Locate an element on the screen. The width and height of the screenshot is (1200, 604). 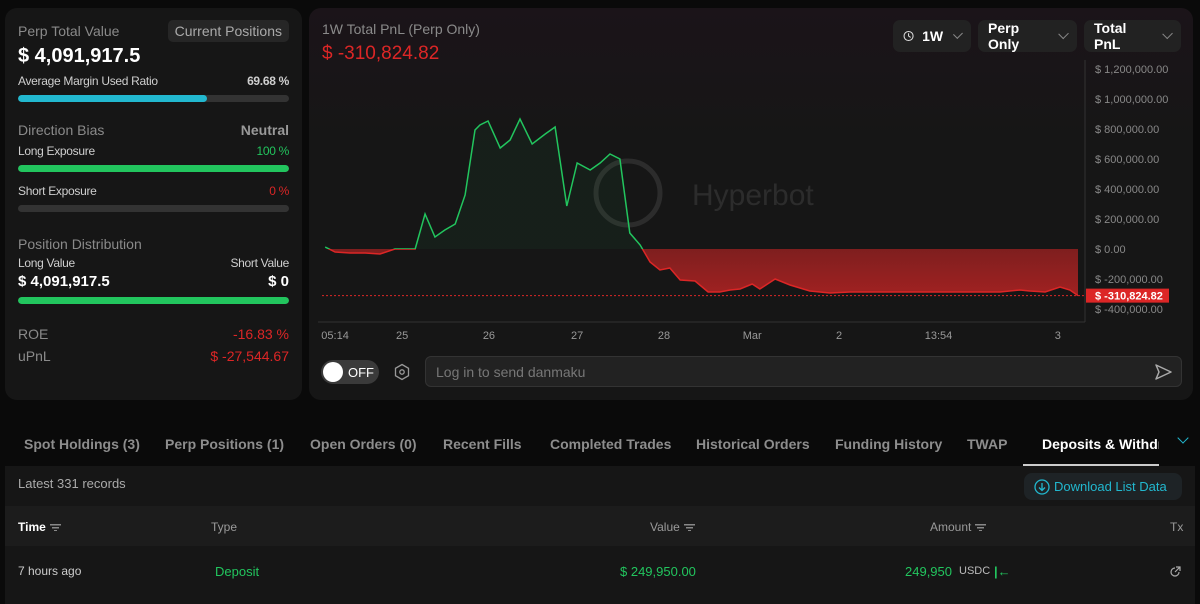
short-exposure-label: Short Exposure is located at coordinates (57, 191).